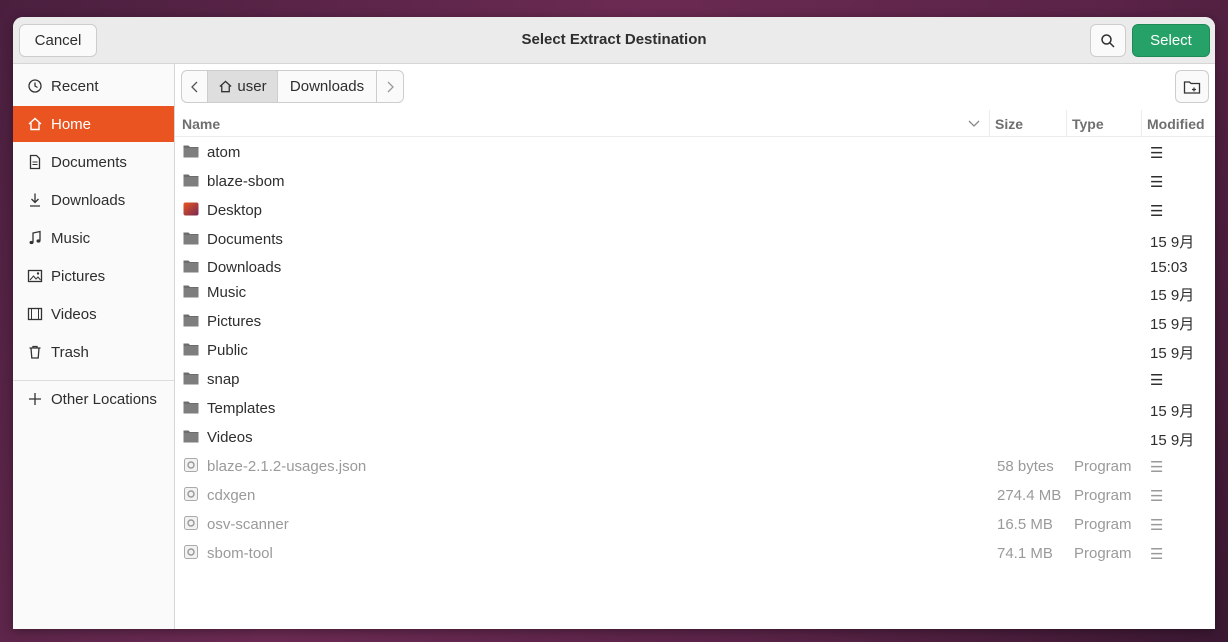  What do you see at coordinates (1025, 553) in the screenshot?
I see `file-size: 74.1 MB` at bounding box center [1025, 553].